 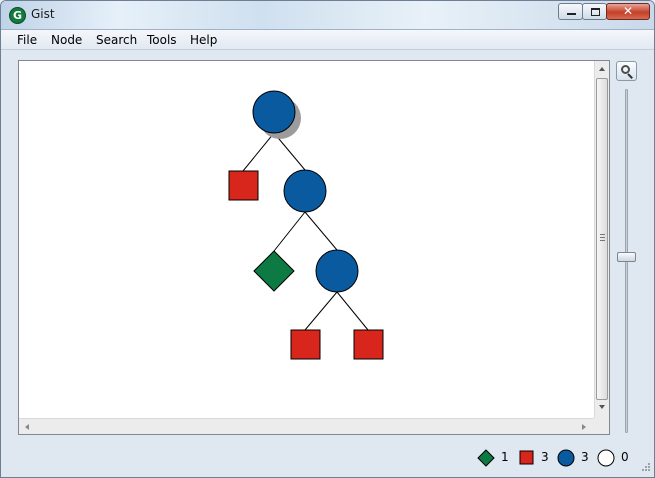 I want to click on maximize-button, so click(x=594, y=11).